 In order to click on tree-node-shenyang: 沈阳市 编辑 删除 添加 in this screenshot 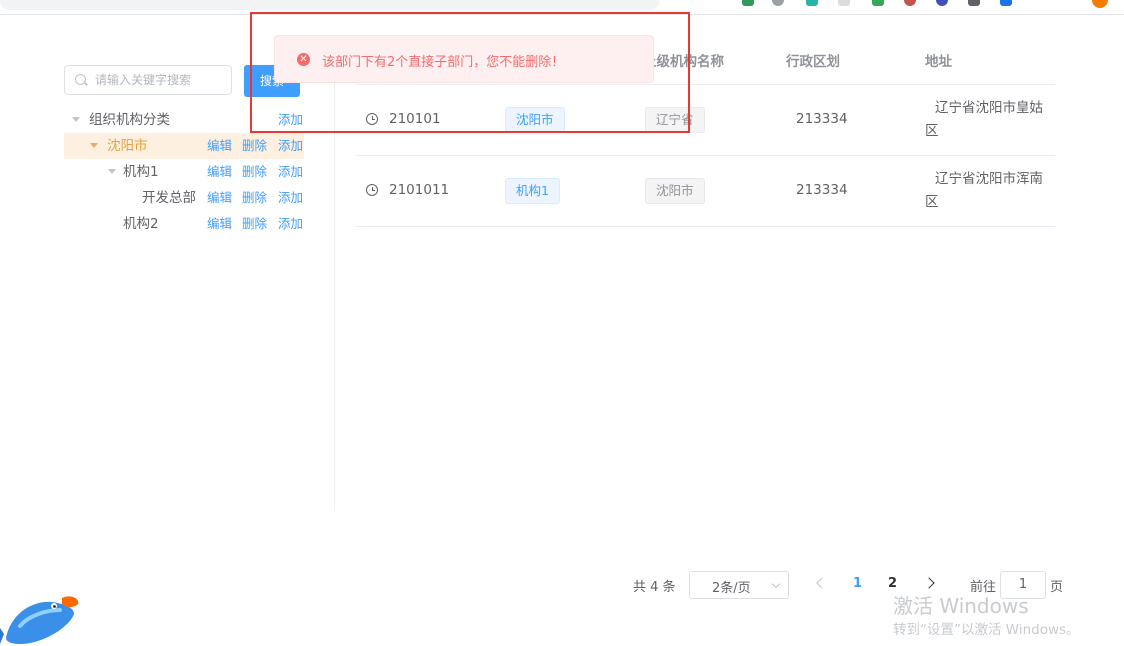, I will do `click(184, 146)`.